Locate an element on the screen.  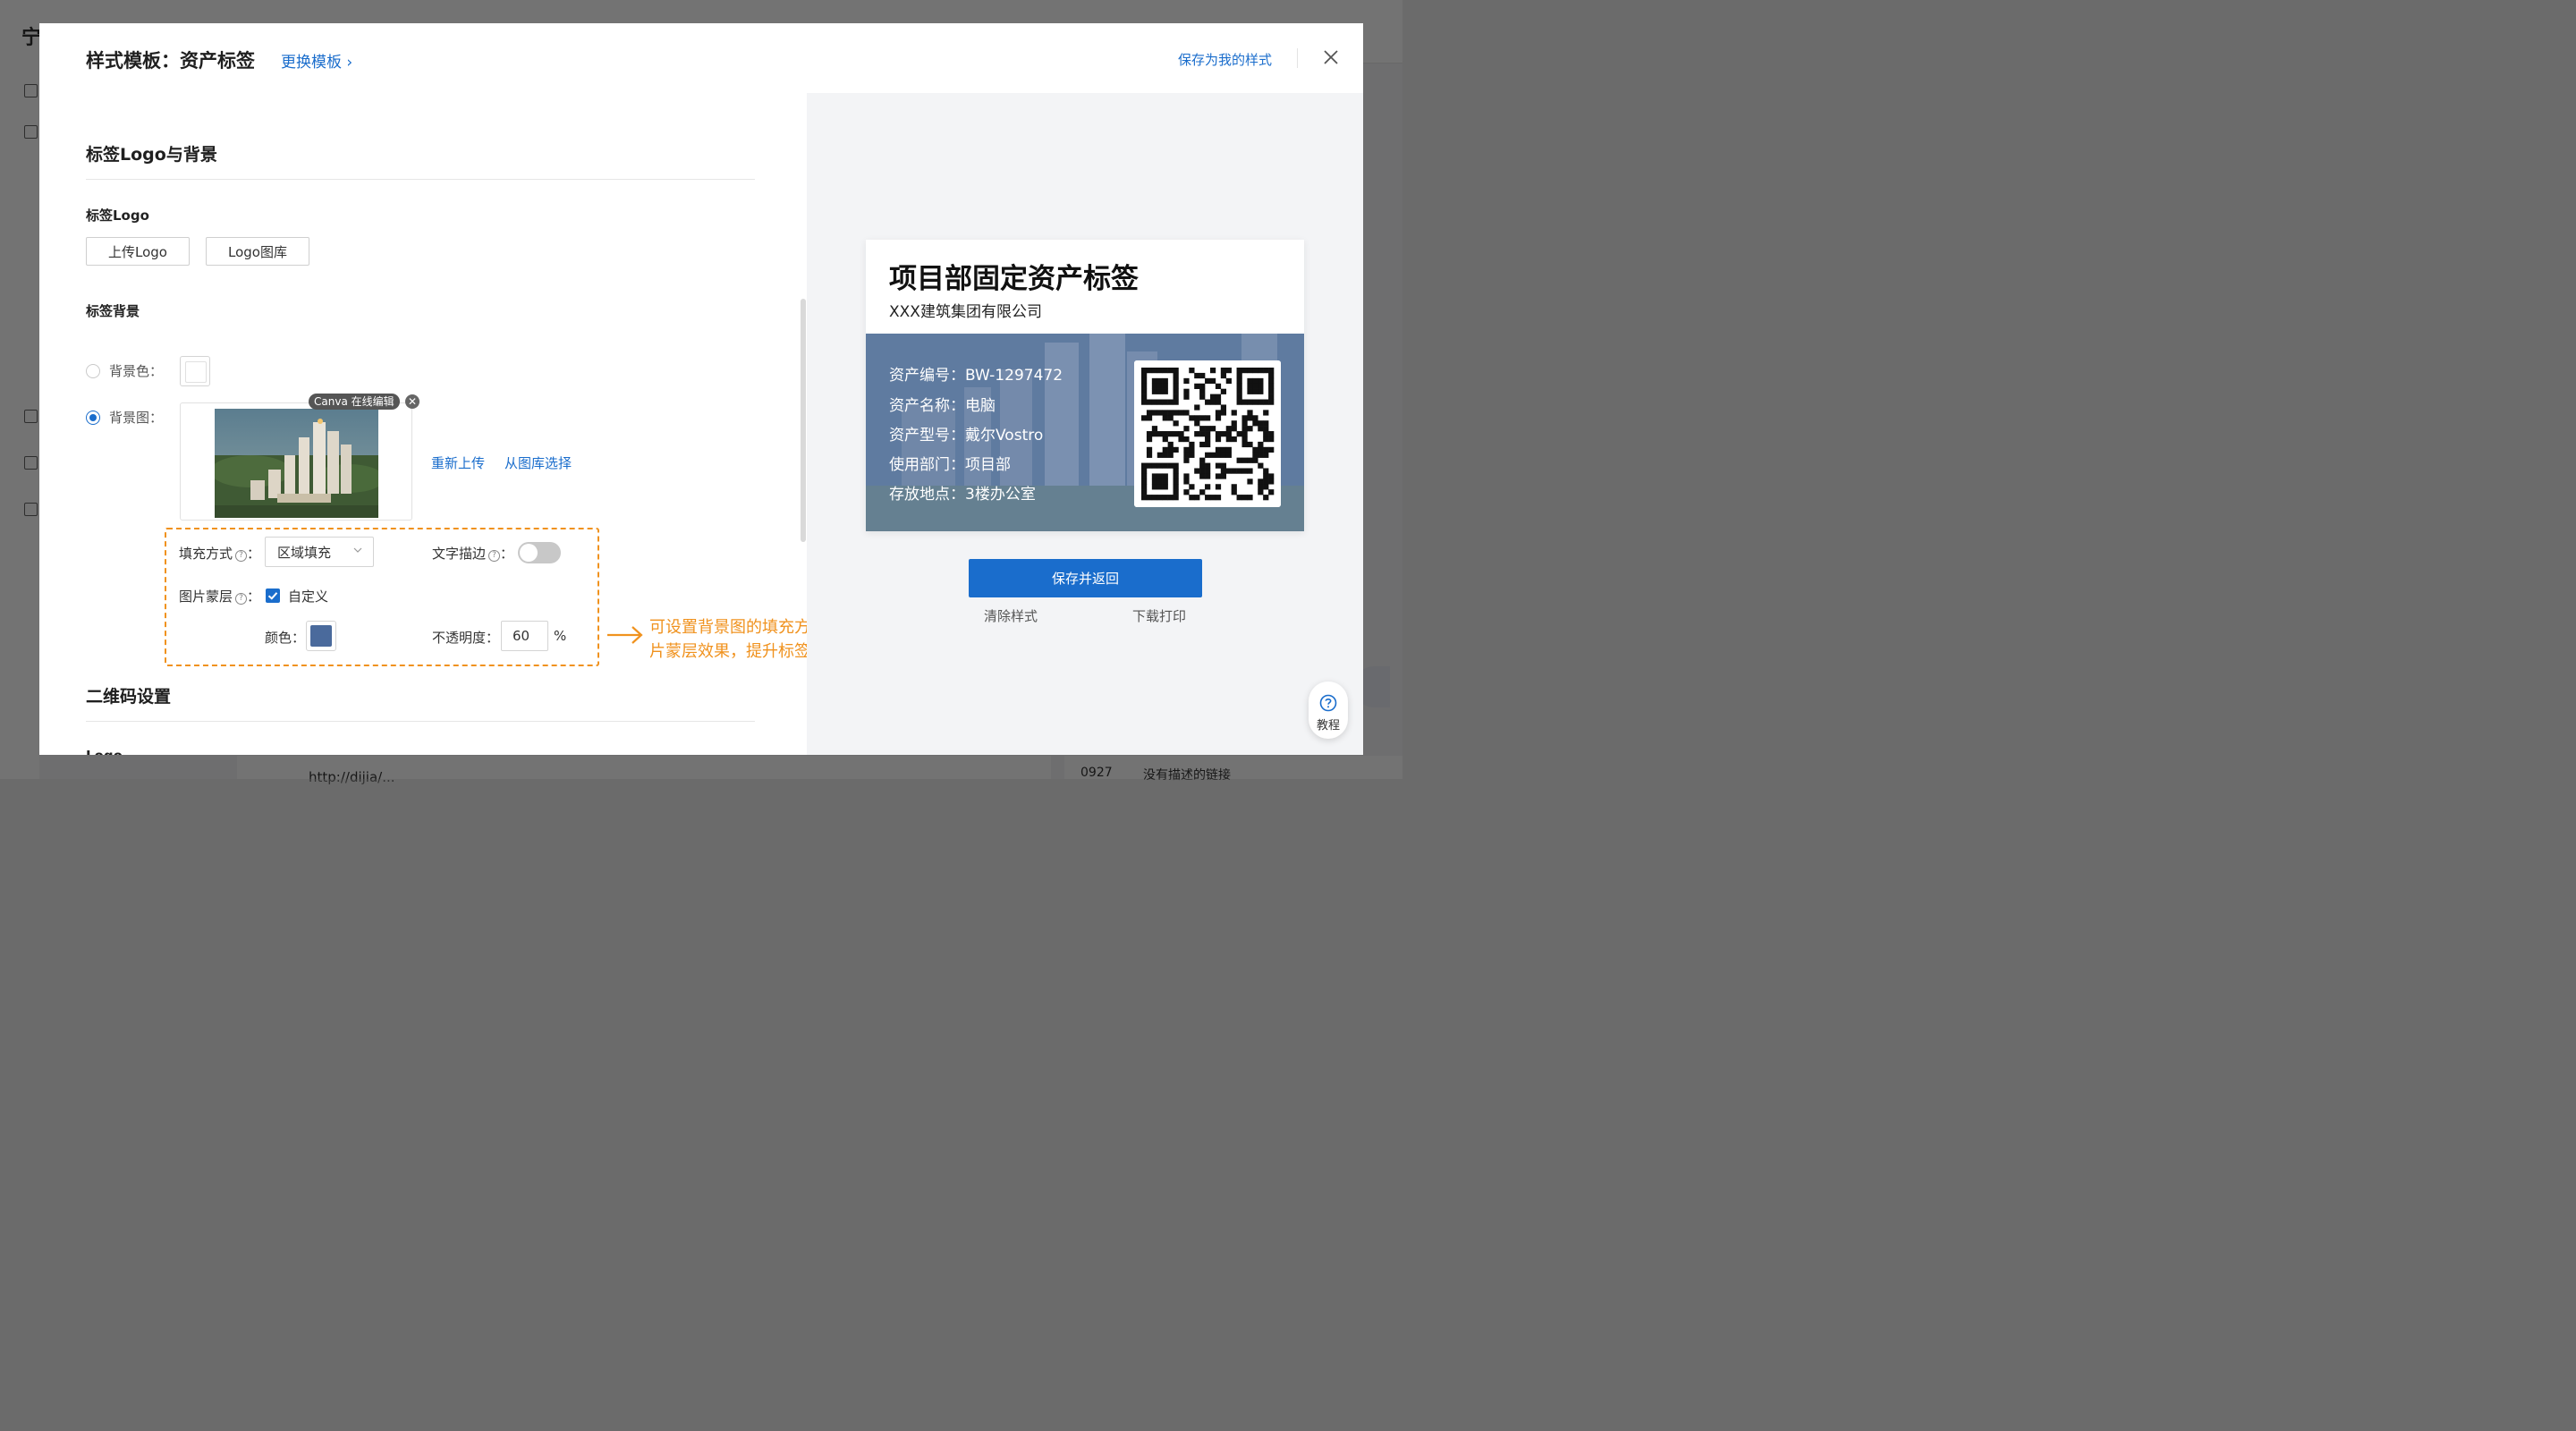
save-and-return-button: 保存并返回 is located at coordinates (1085, 578).